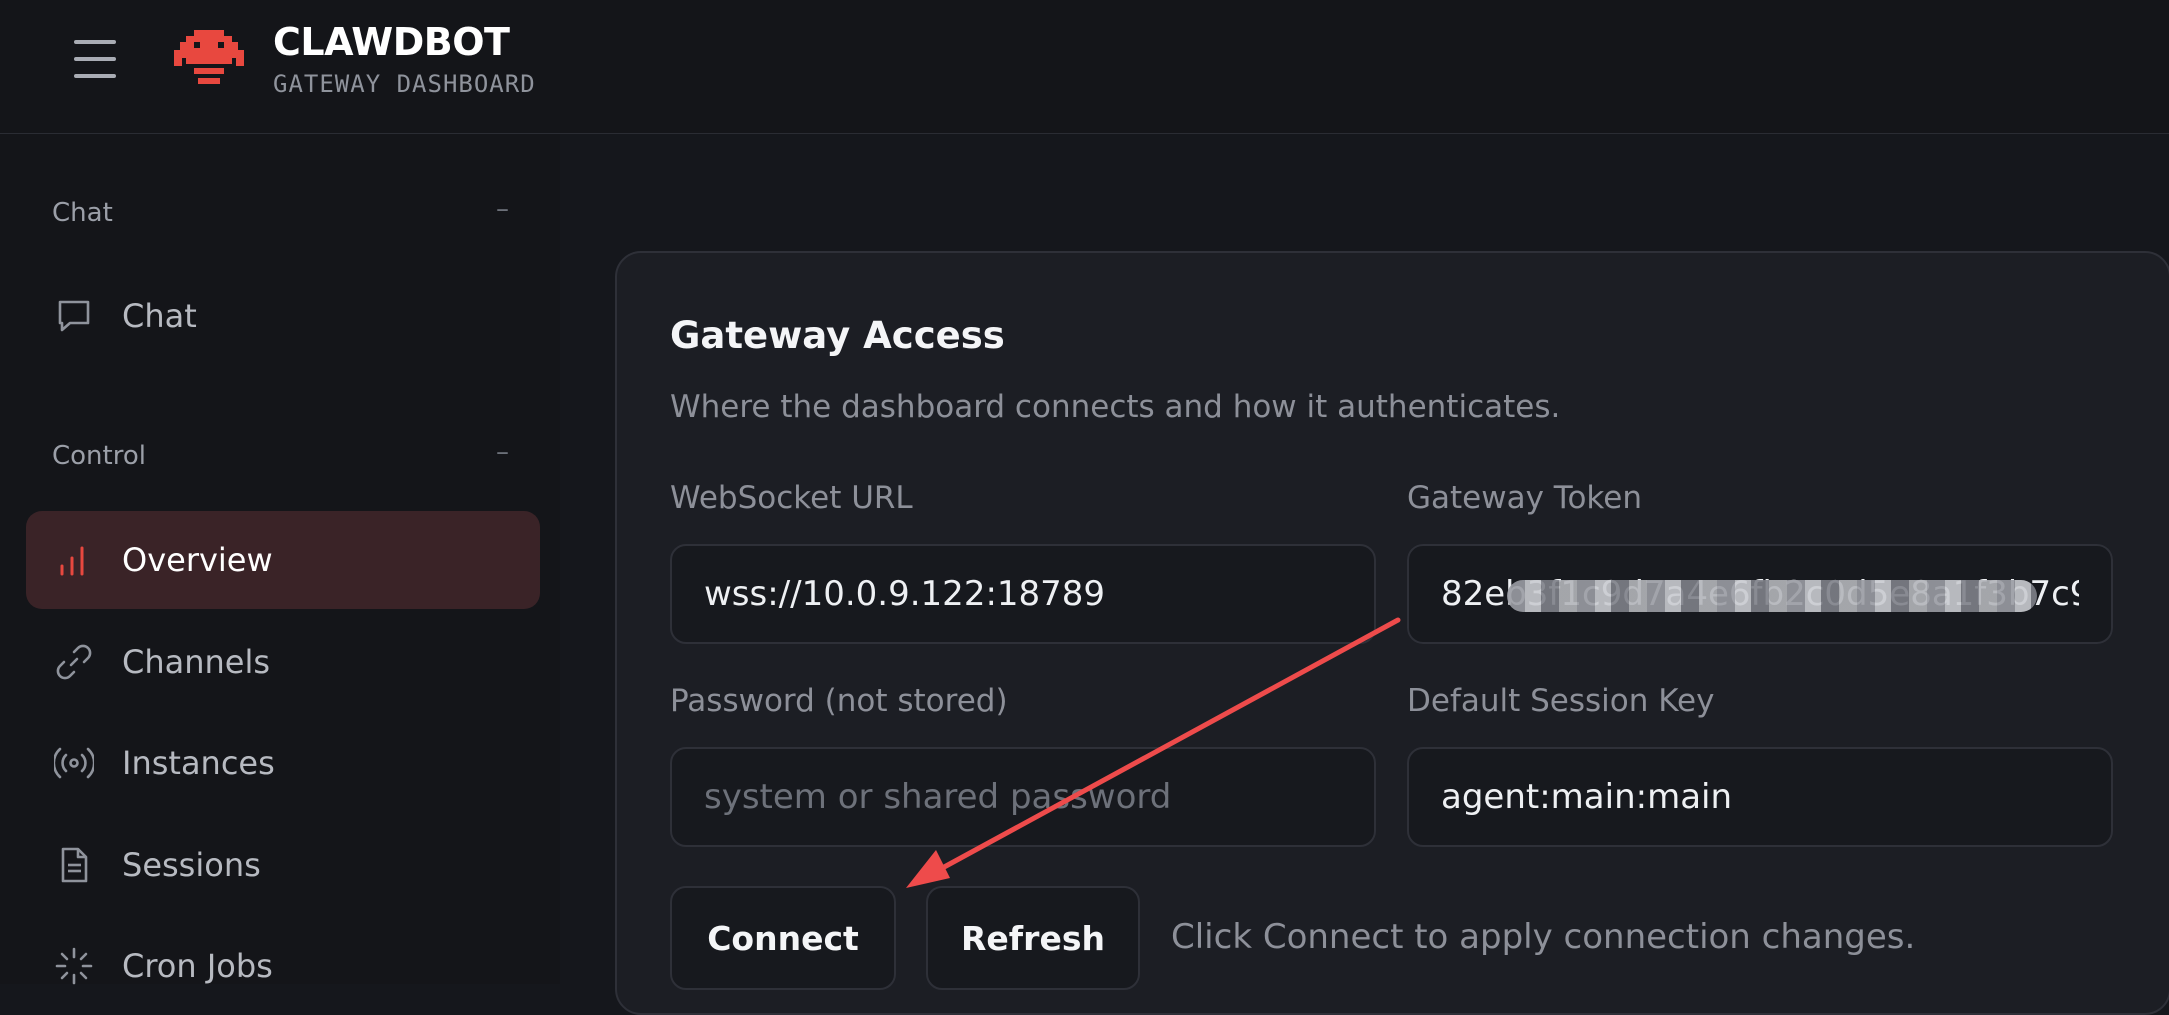 The width and height of the screenshot is (2169, 1015). I want to click on app-subtitle: GATEWAY DASHBOARD, so click(404, 84).